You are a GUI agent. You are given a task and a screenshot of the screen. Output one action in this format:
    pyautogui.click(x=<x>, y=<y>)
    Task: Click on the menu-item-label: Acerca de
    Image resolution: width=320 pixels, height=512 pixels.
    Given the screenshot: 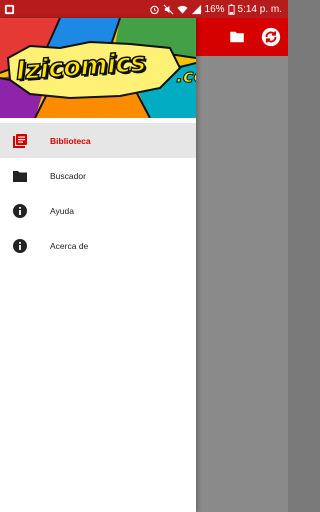 What is the action you would take?
    pyautogui.click(x=69, y=245)
    